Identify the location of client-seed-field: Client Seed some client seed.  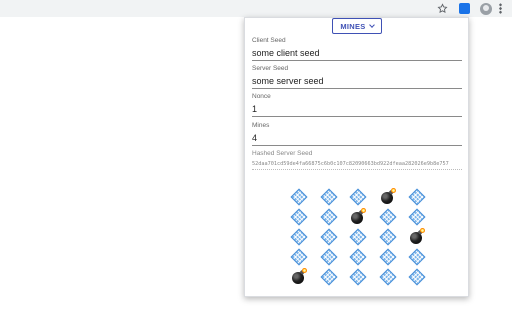
(357, 49).